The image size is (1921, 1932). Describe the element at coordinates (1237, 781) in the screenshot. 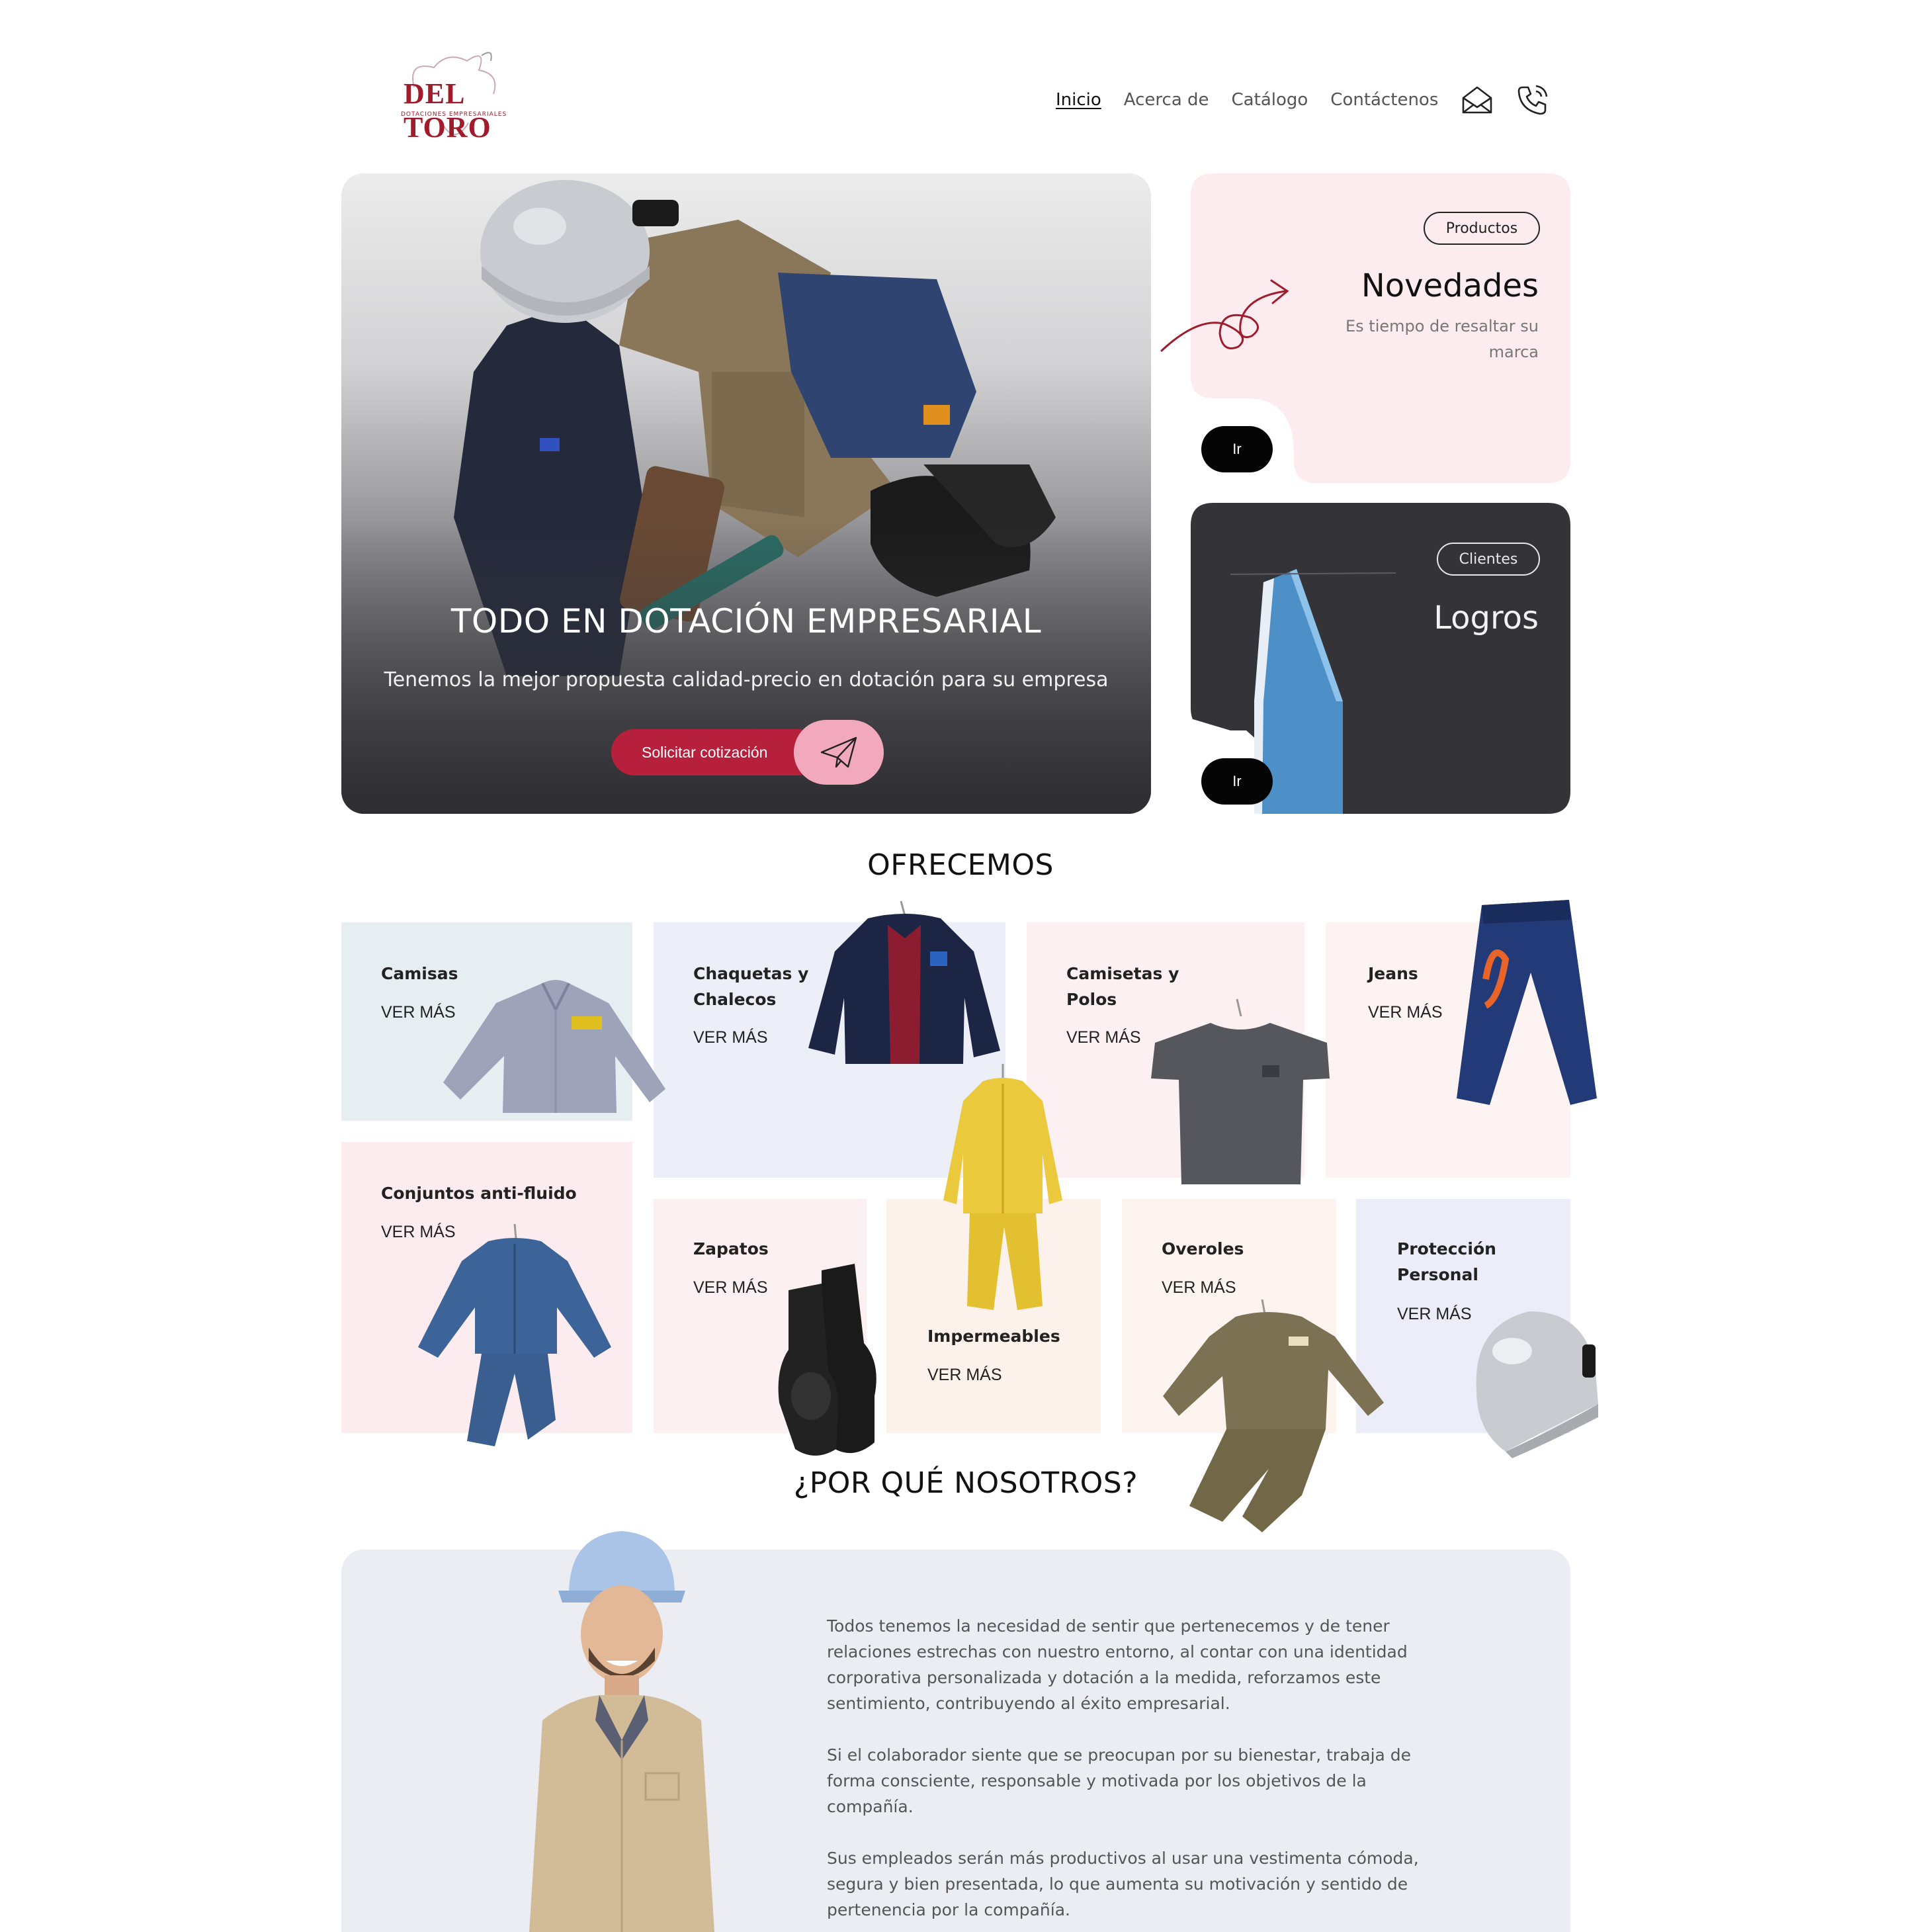

I see `logros-go-button: Ir` at that location.